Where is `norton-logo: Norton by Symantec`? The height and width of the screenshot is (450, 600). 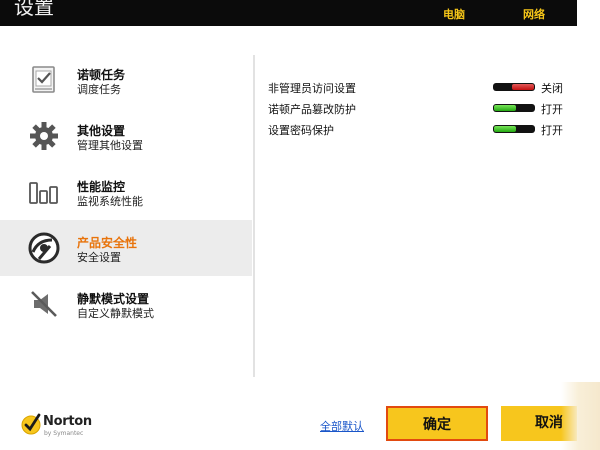
norton-logo: Norton by Symantec is located at coordinates (60, 426).